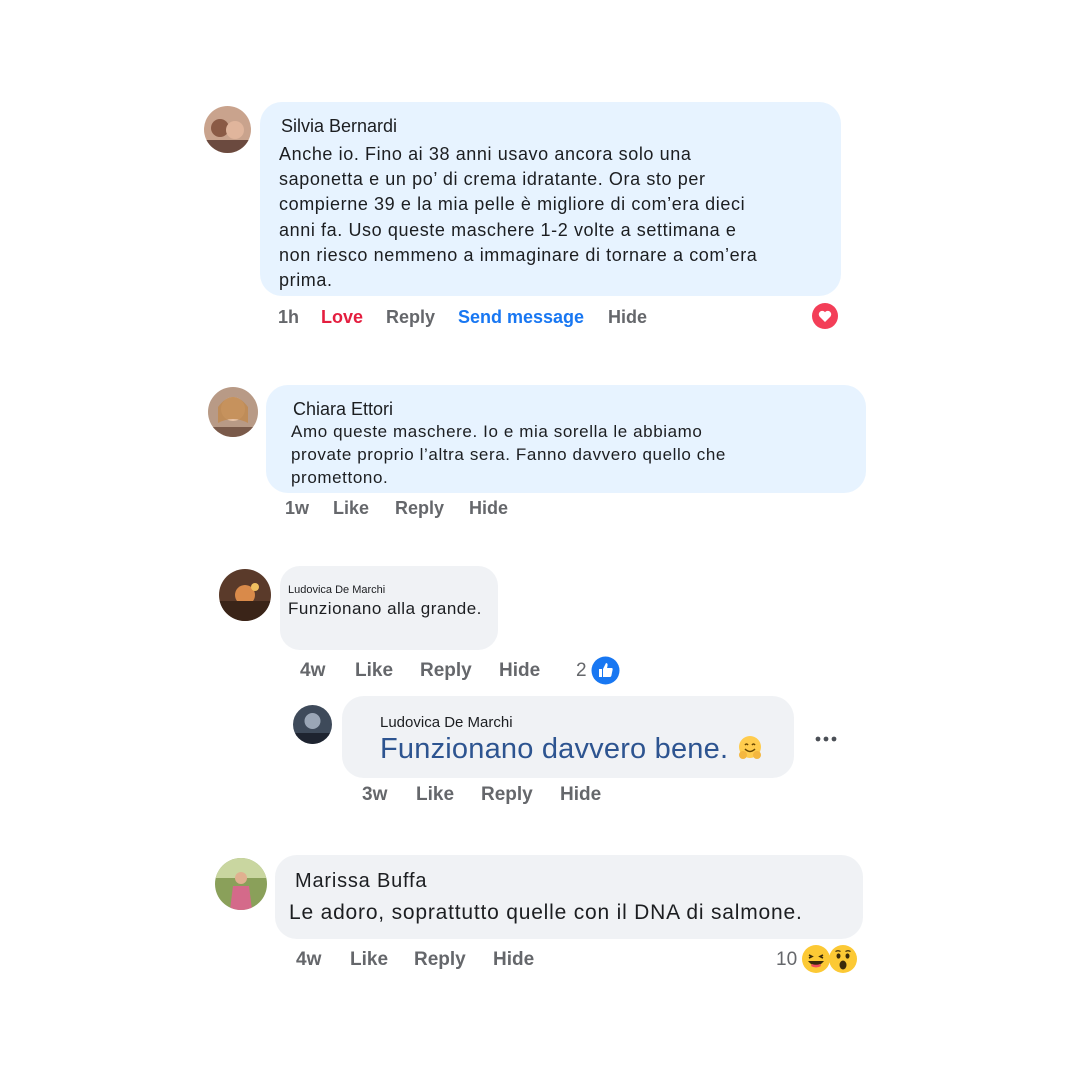 The height and width of the screenshot is (1080, 1080). What do you see at coordinates (342, 317) in the screenshot?
I see `love-button: Love` at bounding box center [342, 317].